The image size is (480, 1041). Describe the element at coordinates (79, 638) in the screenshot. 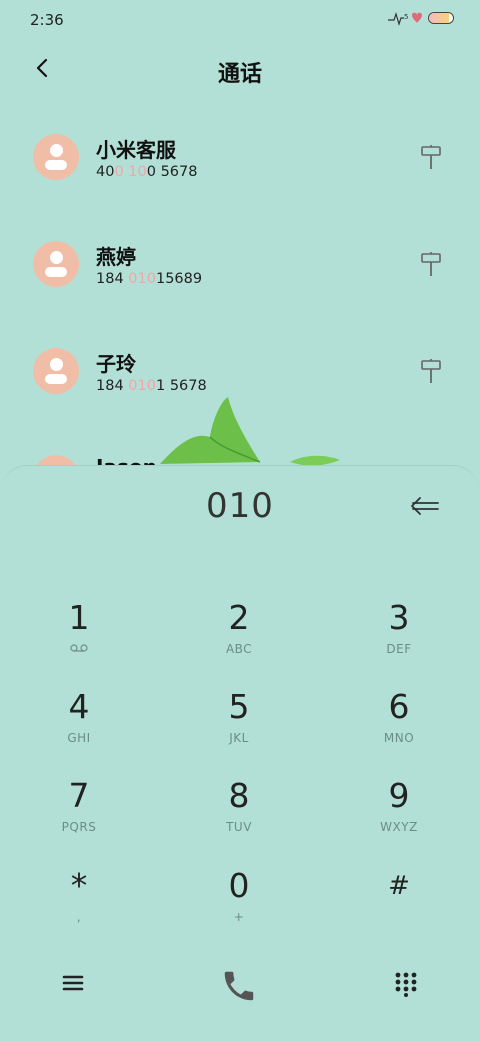

I see `key-1: 1` at that location.